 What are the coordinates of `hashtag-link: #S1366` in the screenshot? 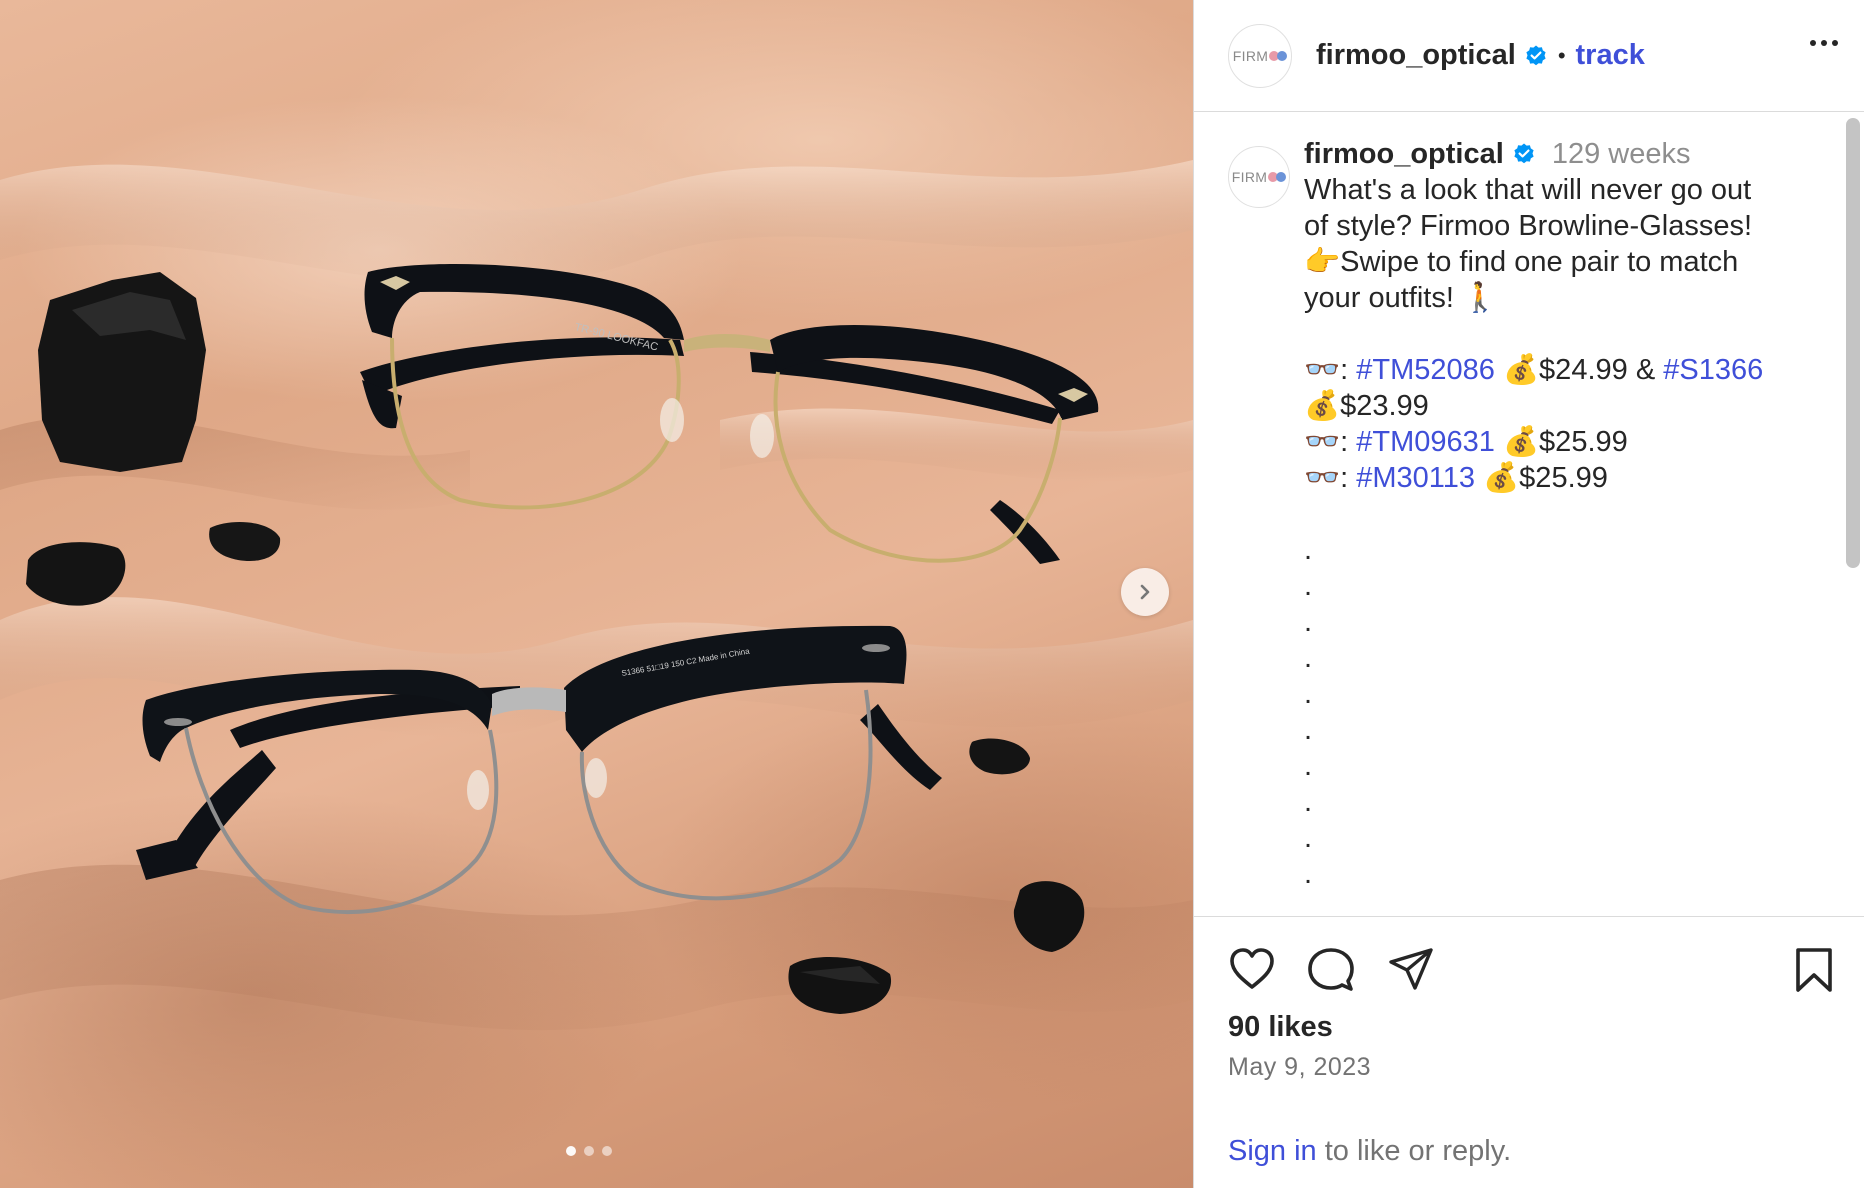 It's located at (1713, 370).